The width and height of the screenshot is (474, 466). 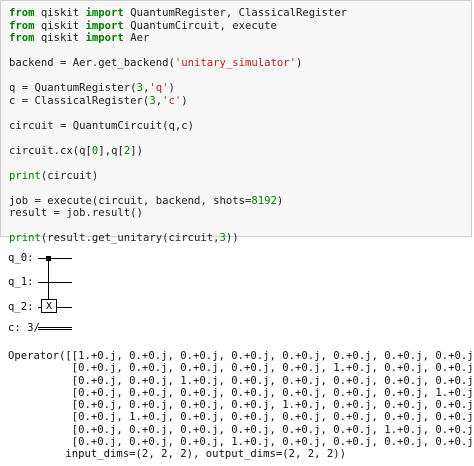 I want to click on classical-register-line: c = ClassicalRegister(3,'c'), so click(x=98, y=100).